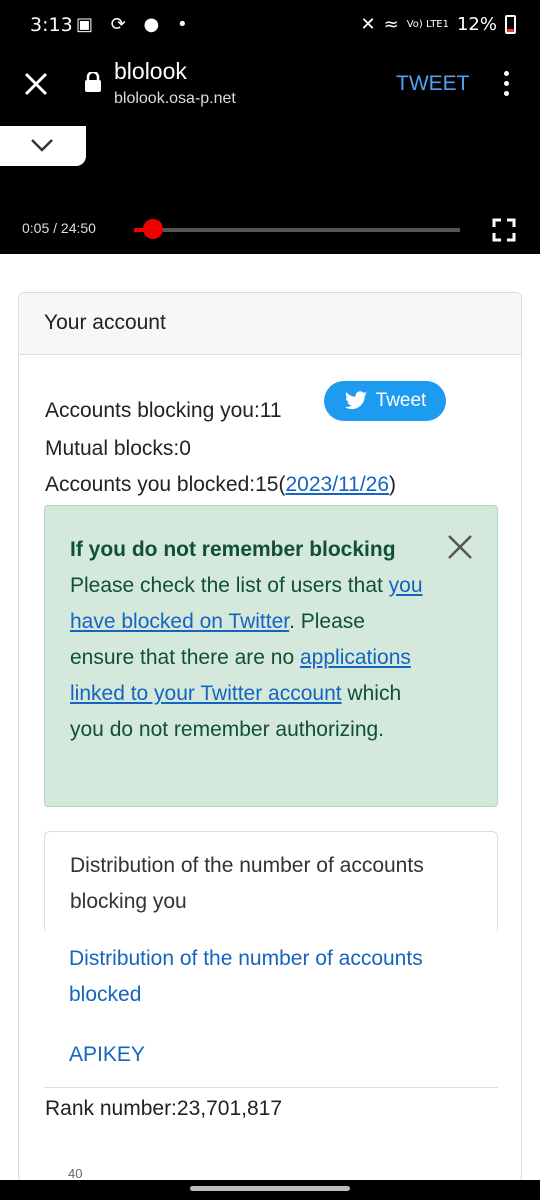 This screenshot has height=1200, width=540. Describe the element at coordinates (271, 1087) in the screenshot. I see `list-divider` at that location.